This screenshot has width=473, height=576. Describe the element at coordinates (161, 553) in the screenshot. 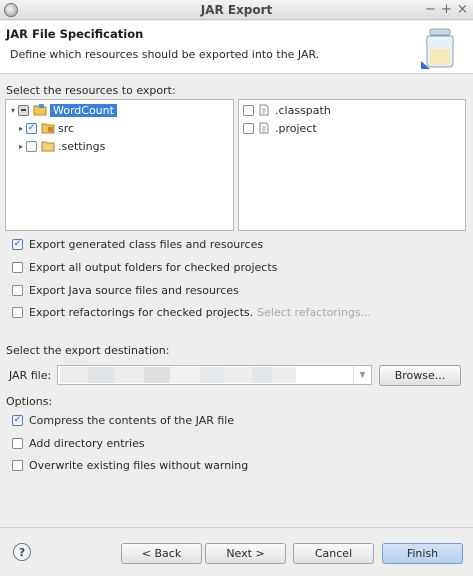

I see `back-button: < Back` at that location.